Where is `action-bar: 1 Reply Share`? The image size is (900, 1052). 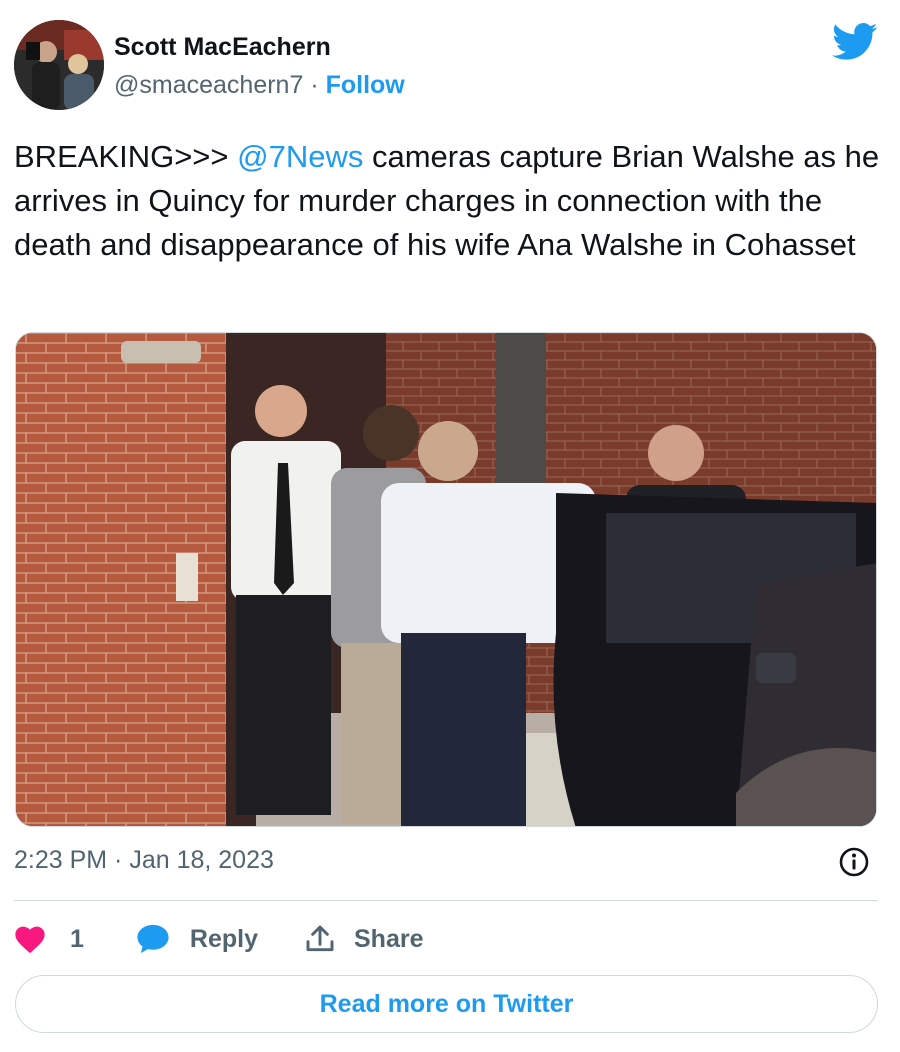
action-bar: 1 Reply Share is located at coordinates (218, 939).